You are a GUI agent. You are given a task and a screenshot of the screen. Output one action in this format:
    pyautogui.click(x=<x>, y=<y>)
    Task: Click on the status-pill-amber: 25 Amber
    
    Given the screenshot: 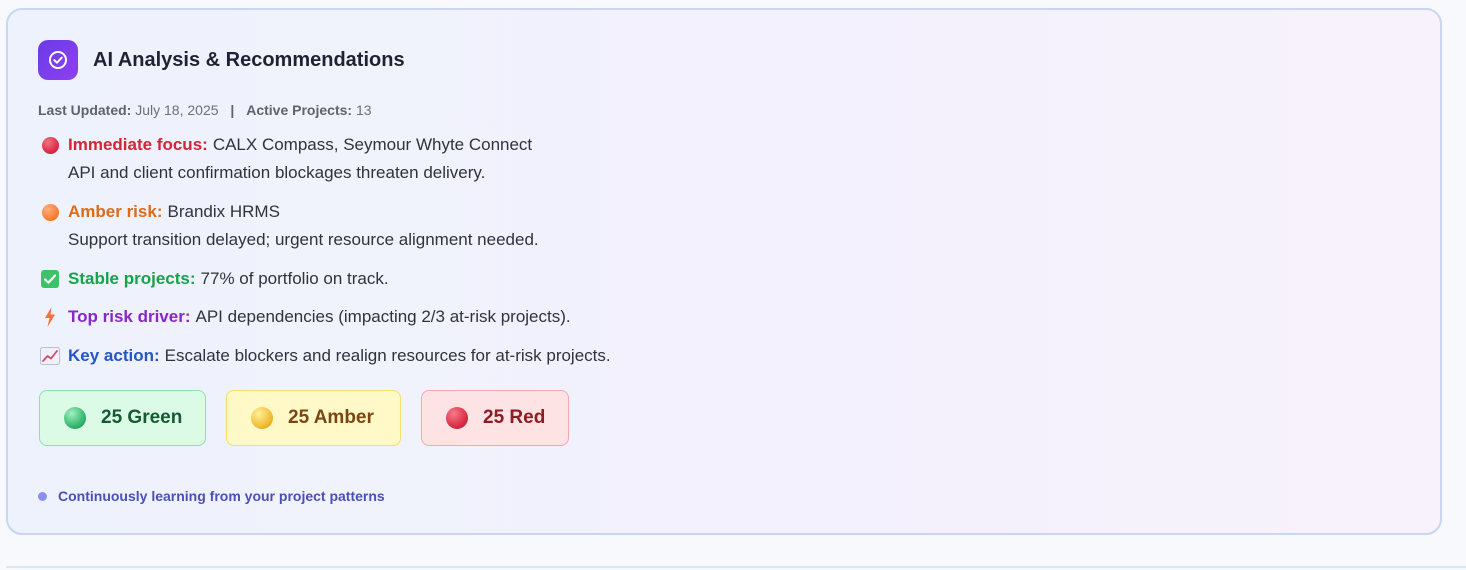 What is the action you would take?
    pyautogui.click(x=313, y=418)
    